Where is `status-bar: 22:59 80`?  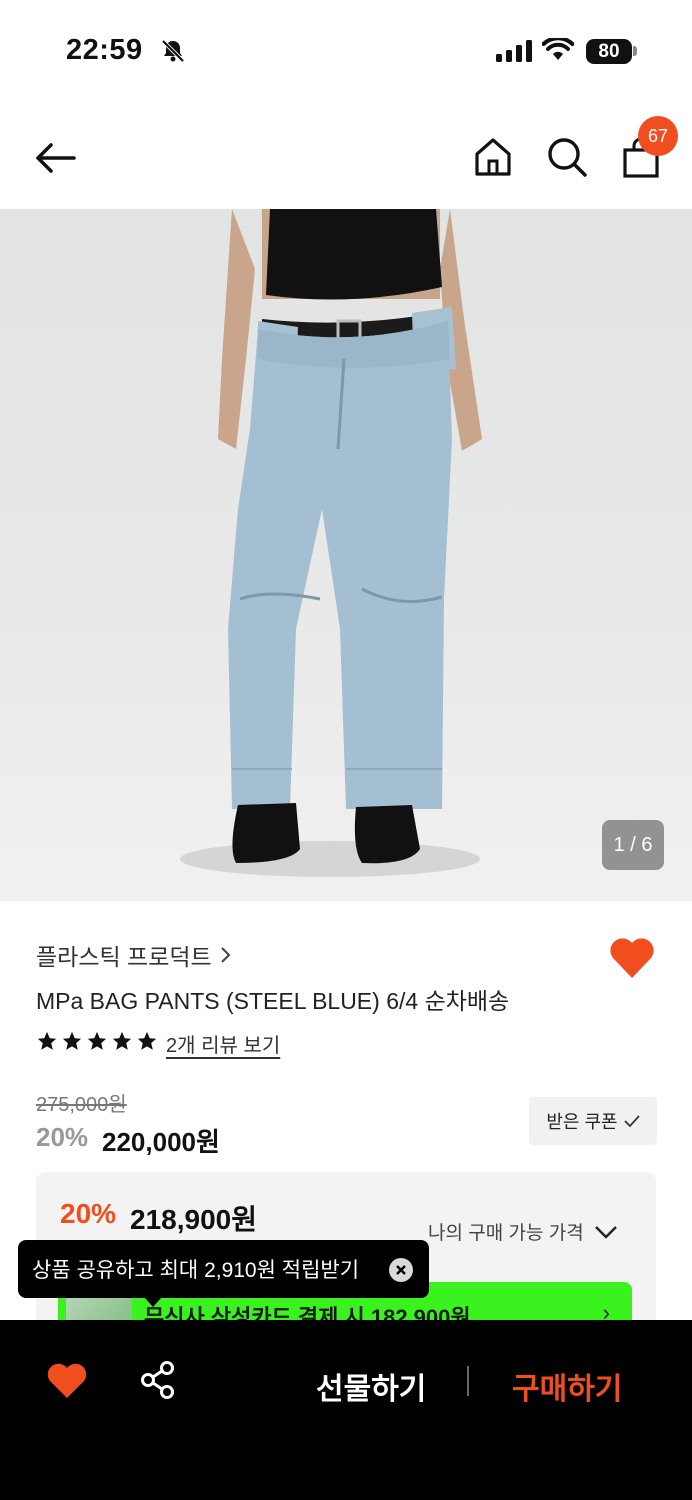
status-bar: 22:59 80 is located at coordinates (346, 50).